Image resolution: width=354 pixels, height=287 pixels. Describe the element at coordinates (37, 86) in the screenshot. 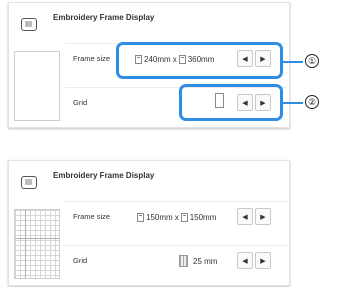

I see `frame-preview` at that location.